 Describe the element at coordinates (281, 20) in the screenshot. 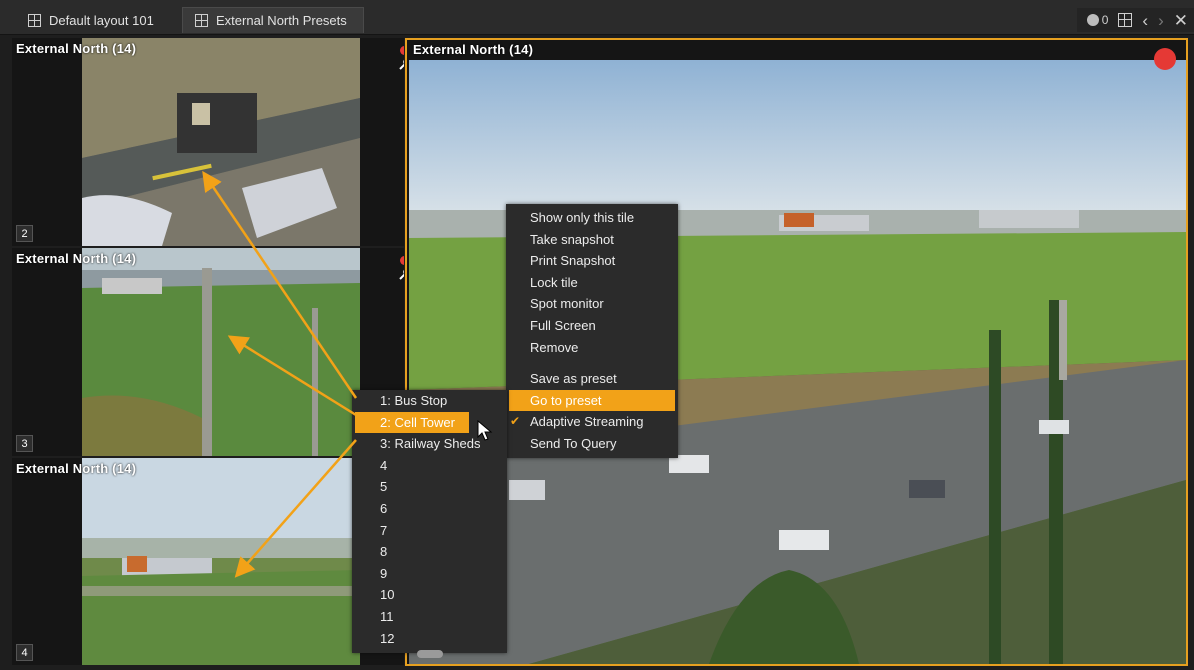

I see `tab-label: External North Presets` at that location.